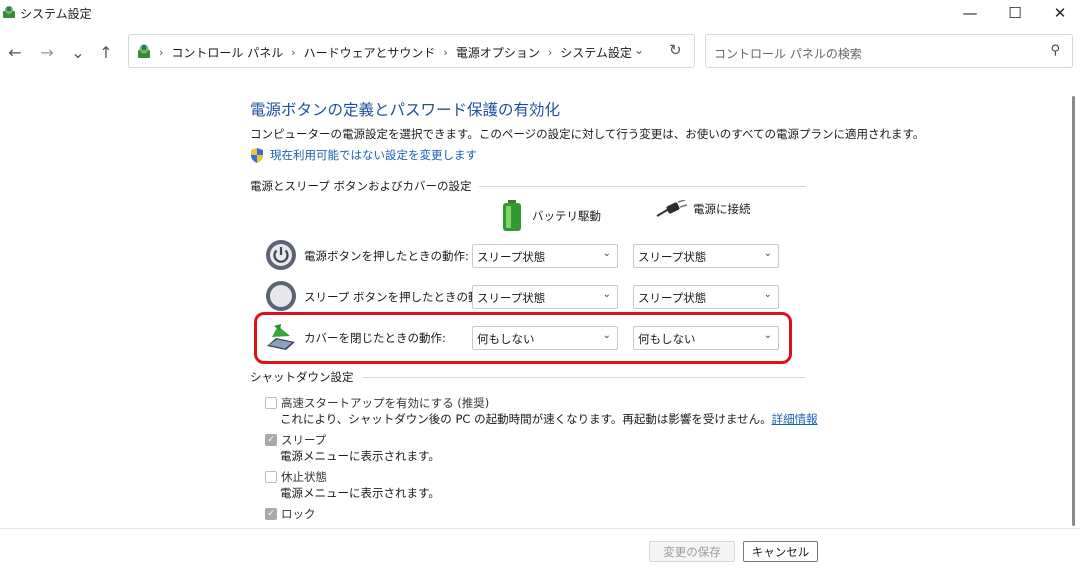 This screenshot has height=578, width=1080. I want to click on plugged-column-label: 電源に接続, so click(722, 209).